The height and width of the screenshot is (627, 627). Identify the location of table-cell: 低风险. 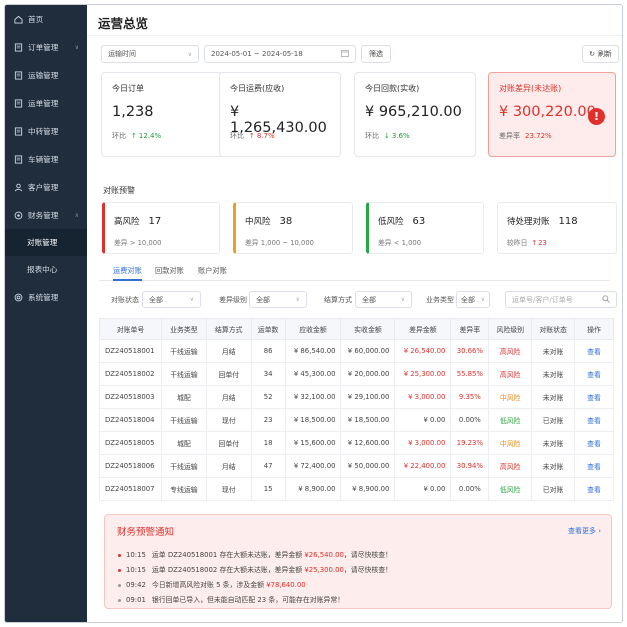
(510, 420).